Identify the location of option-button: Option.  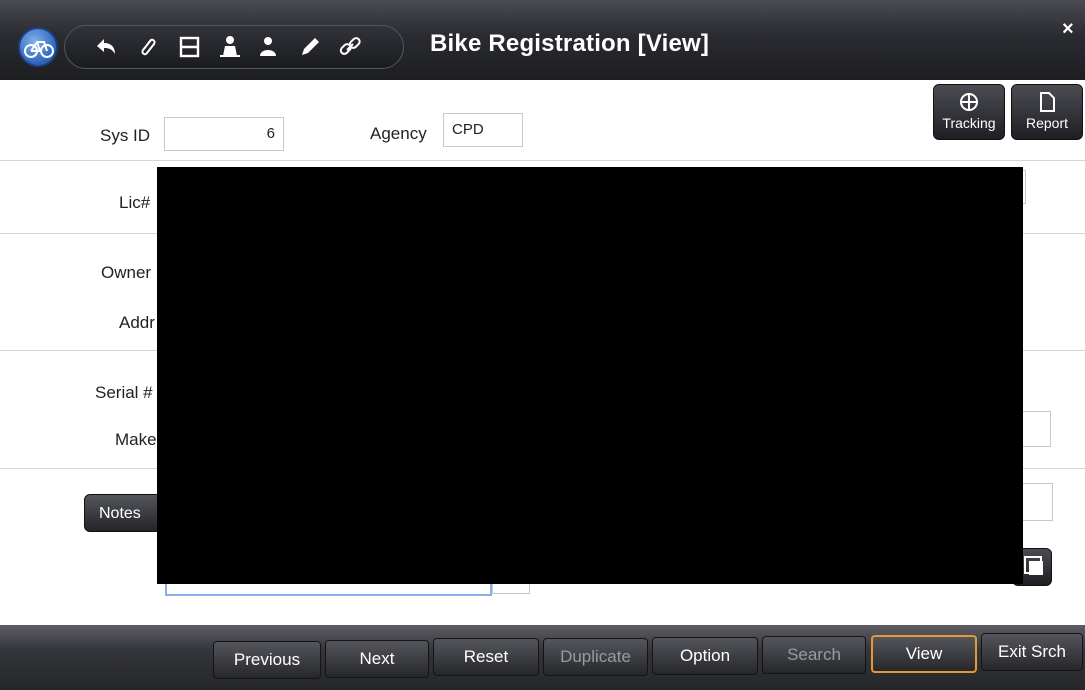
(705, 656).